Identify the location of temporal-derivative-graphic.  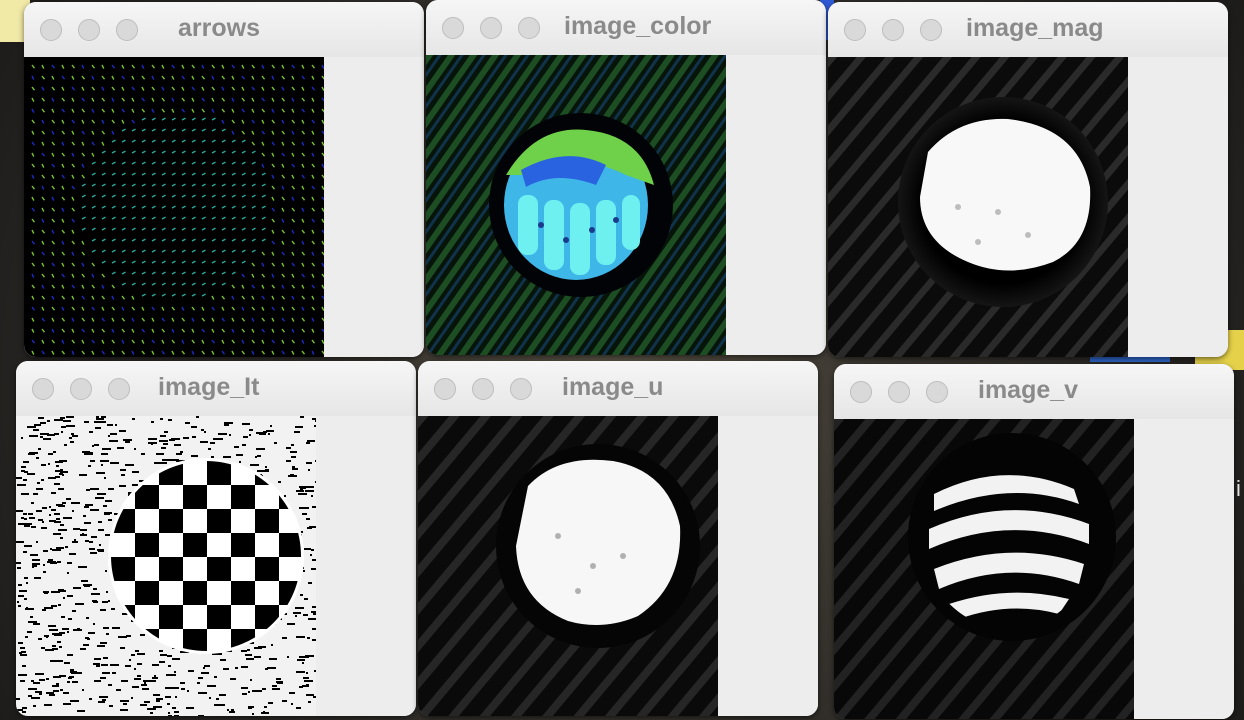
(166, 566).